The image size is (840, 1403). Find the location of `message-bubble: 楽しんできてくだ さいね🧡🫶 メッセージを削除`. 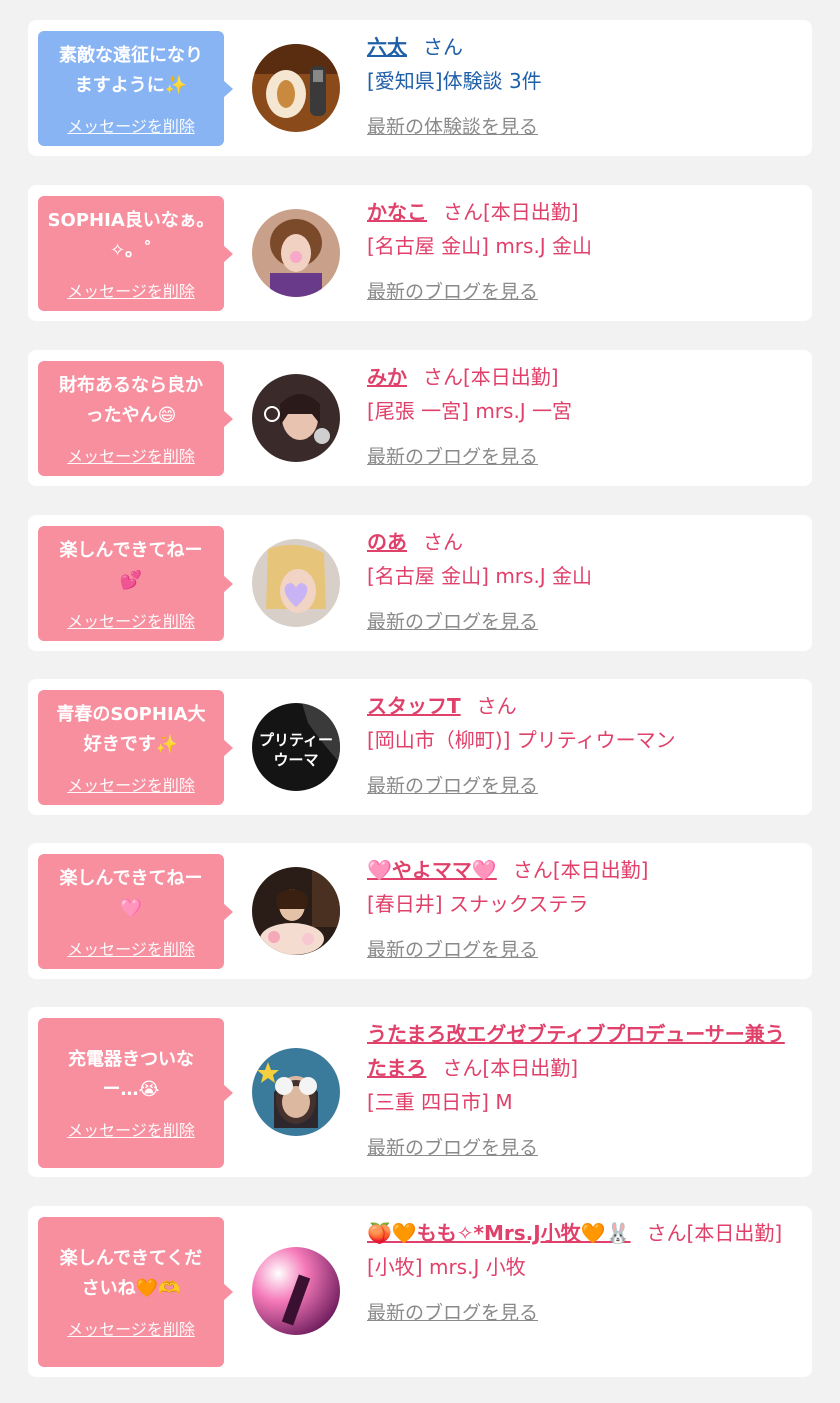

message-bubble: 楽しんできてくだ さいね🧡🫶 メッセージを削除 is located at coordinates (135, 1292).